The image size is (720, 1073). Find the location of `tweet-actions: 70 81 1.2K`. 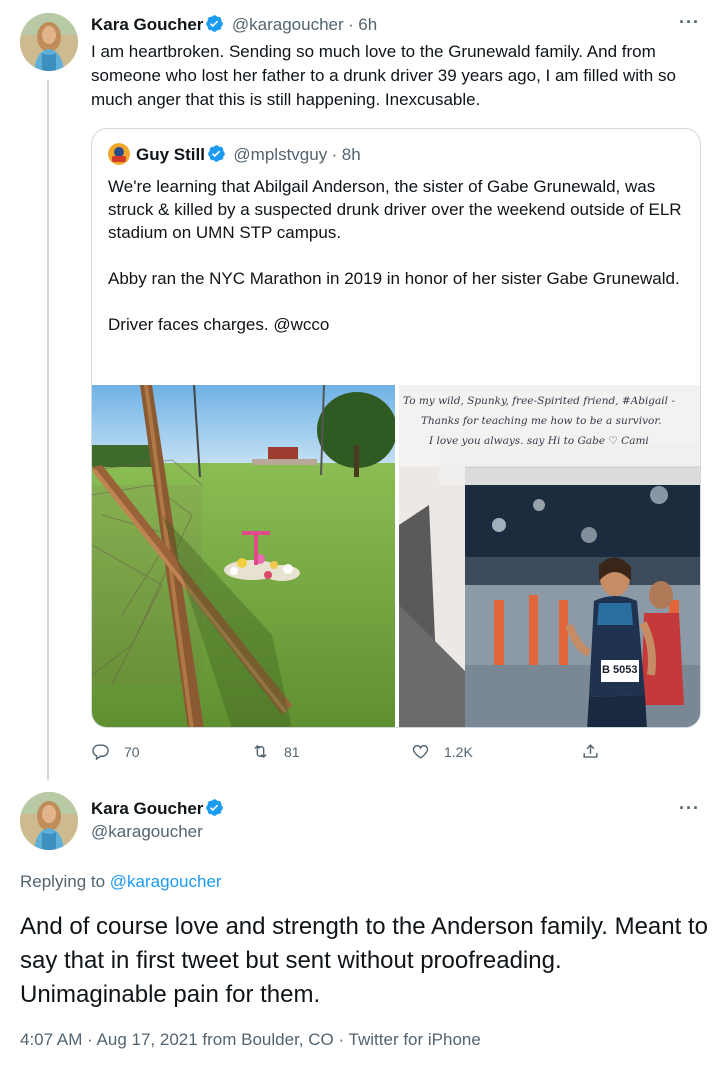

tweet-actions: 70 81 1.2K is located at coordinates (396, 753).